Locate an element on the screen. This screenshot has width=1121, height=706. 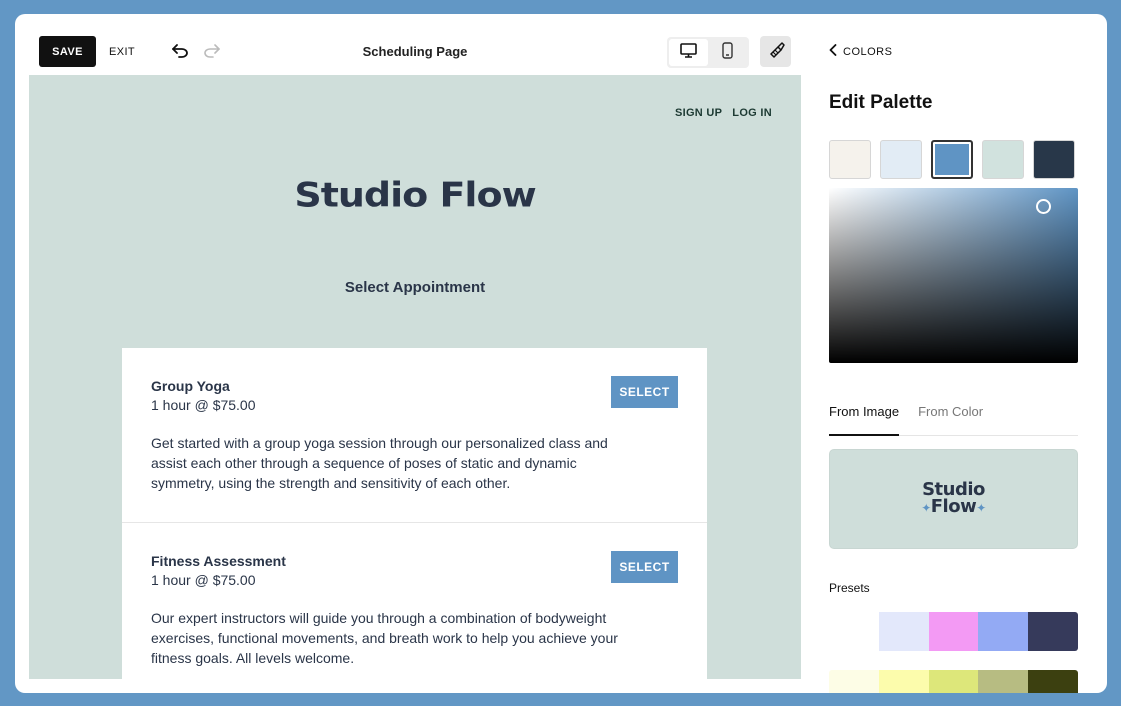
design-button is located at coordinates (775, 51).